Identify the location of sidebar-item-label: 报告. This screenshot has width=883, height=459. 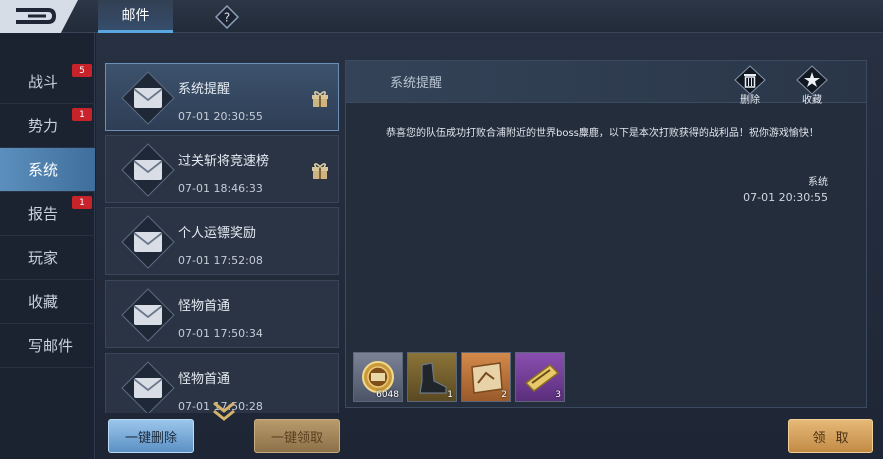
(43, 214).